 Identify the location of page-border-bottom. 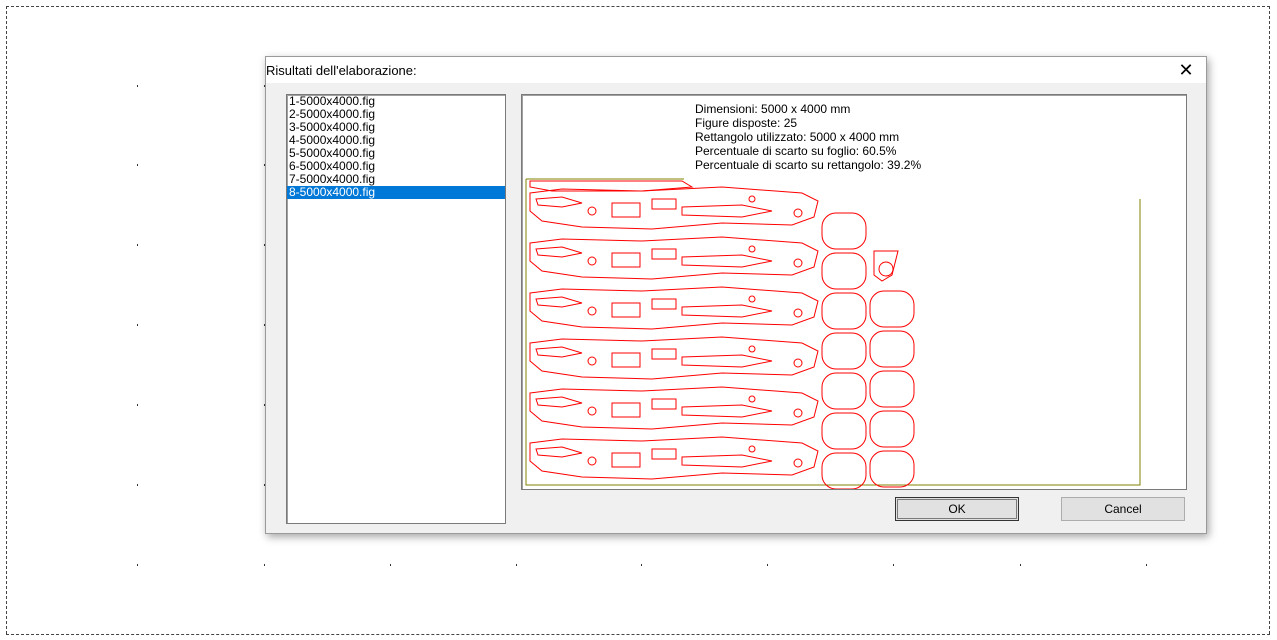
(638, 634).